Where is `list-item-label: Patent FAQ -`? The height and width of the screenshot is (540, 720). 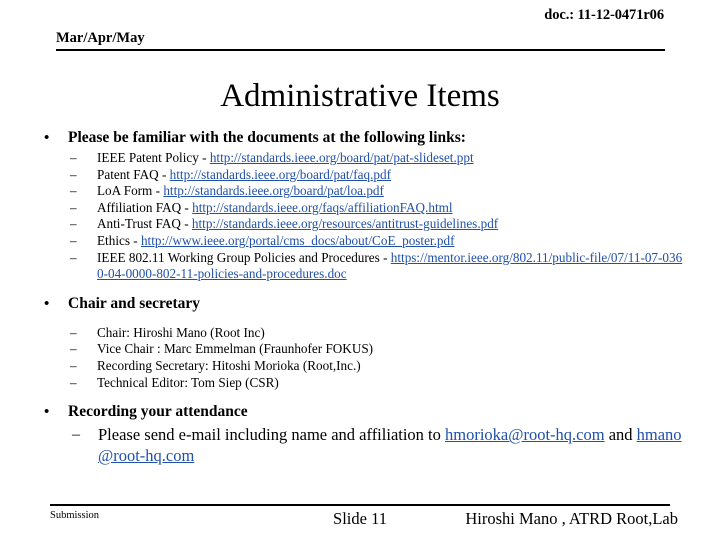
list-item-label: Patent FAQ - is located at coordinates (133, 174).